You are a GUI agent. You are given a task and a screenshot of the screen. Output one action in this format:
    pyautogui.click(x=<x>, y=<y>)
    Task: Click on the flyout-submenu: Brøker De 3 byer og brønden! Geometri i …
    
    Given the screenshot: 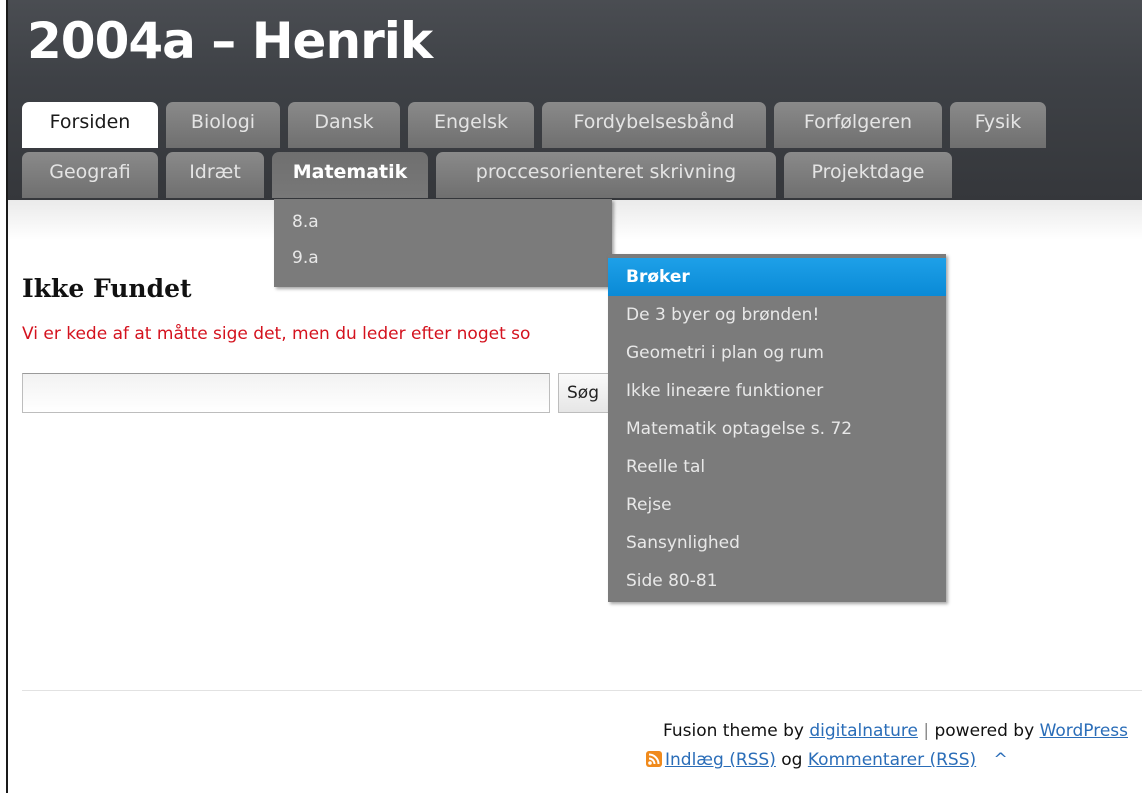 What is the action you would take?
    pyautogui.click(x=777, y=428)
    